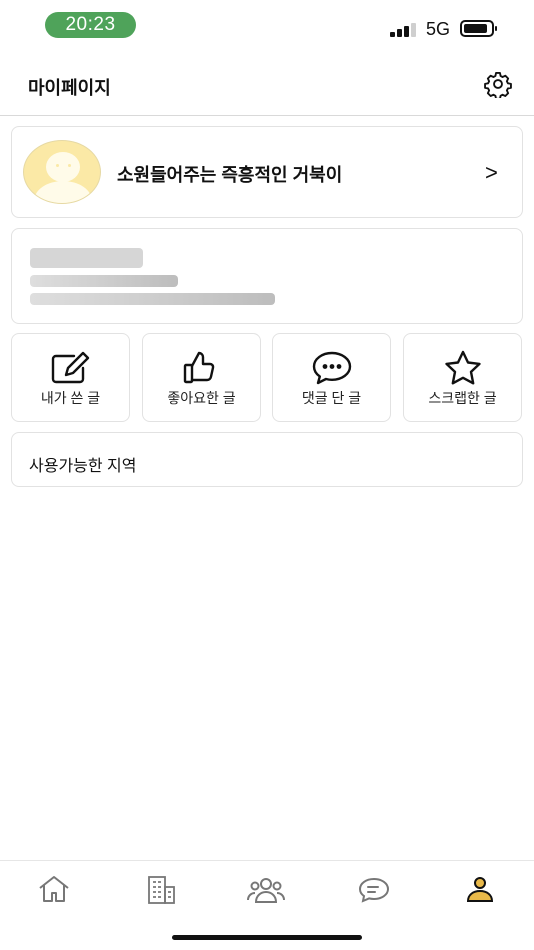 This screenshot has height=950, width=534. Describe the element at coordinates (462, 398) in the screenshot. I see `action-label: 스크랩한 글` at that location.